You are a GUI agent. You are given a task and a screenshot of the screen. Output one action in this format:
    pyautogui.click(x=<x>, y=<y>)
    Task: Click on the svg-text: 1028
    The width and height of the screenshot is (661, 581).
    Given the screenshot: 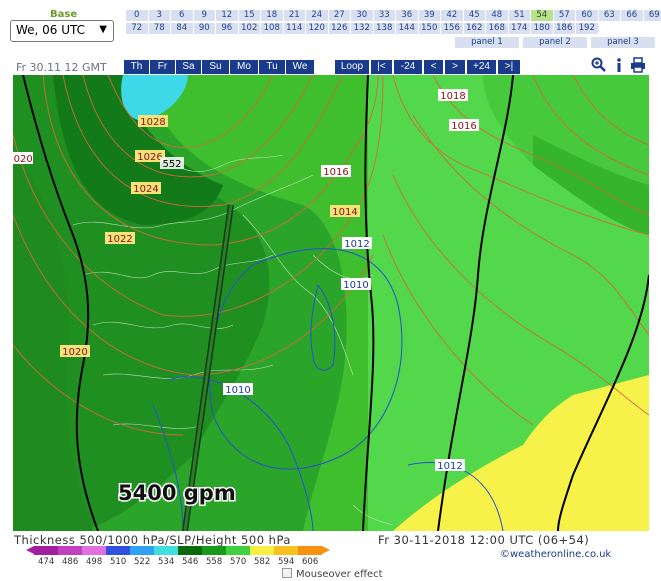 What is the action you would take?
    pyautogui.click(x=152, y=122)
    